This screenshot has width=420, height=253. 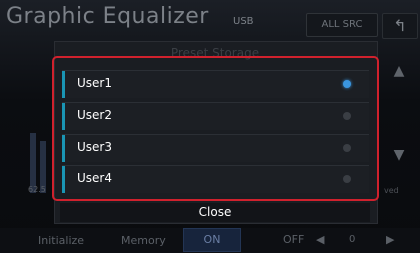 I want to click on arrow-up-icon: ▲, so click(x=399, y=71).